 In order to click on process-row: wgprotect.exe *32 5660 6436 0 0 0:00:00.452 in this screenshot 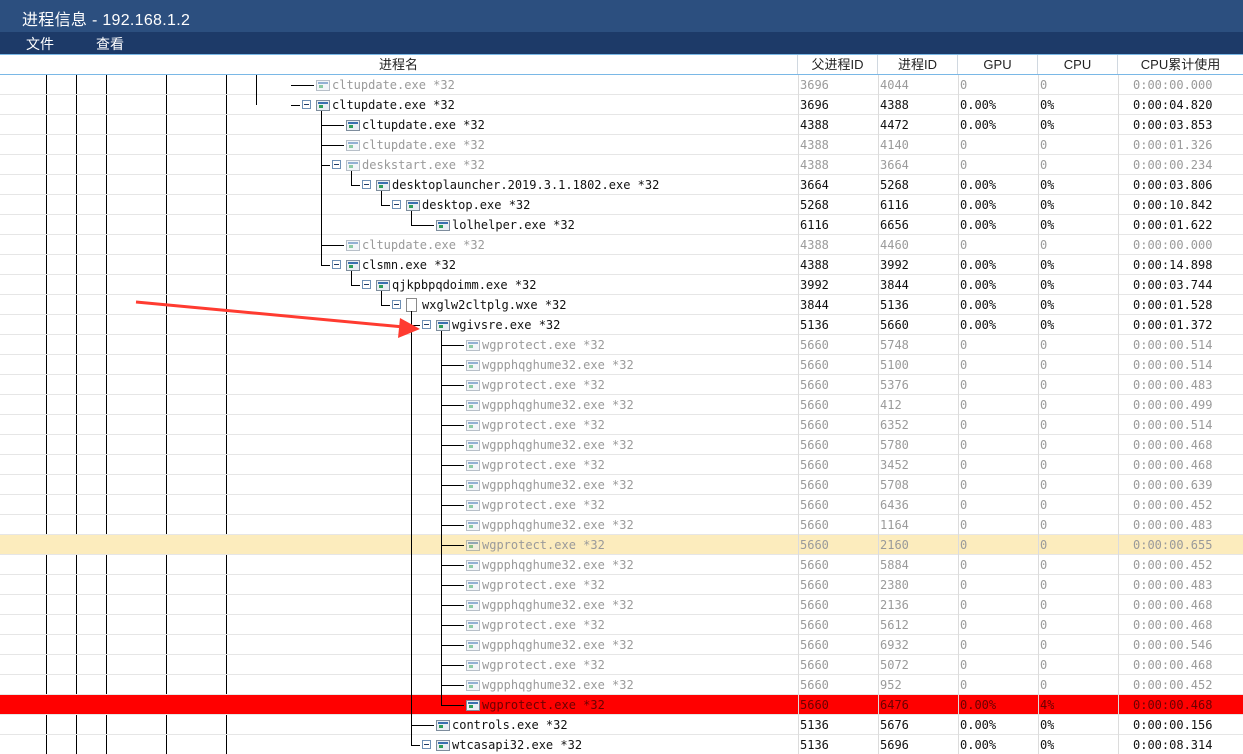, I will do `click(621, 505)`.